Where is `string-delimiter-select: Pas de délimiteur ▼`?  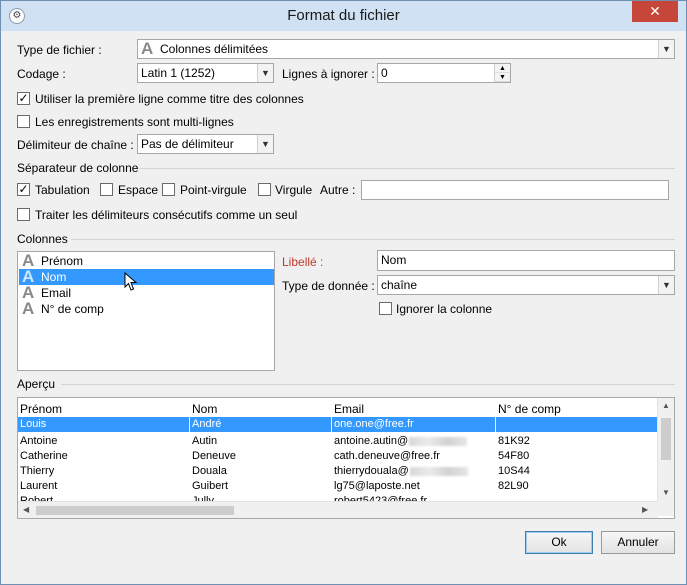
string-delimiter-select: Pas de délimiteur ▼ is located at coordinates (205, 144).